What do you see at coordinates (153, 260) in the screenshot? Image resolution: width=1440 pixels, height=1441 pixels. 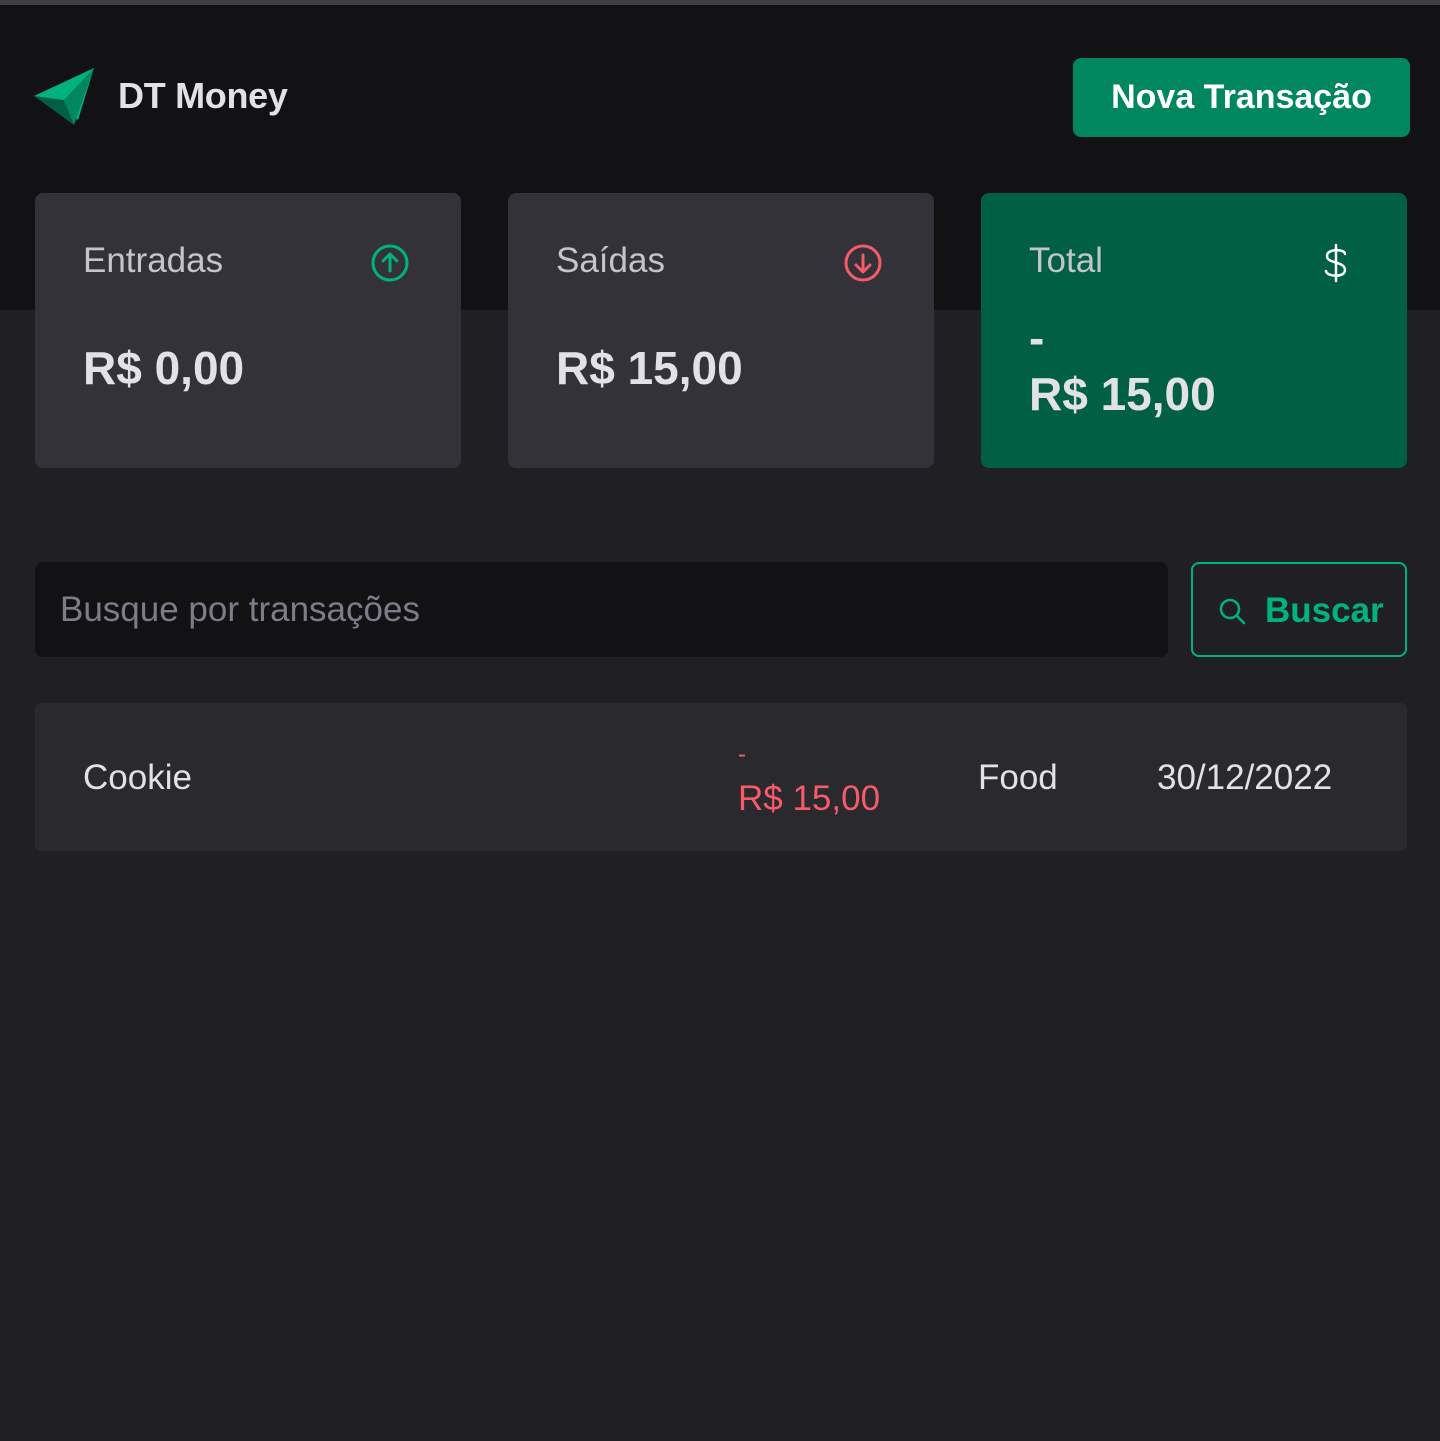 I see `income-label: Entradas` at bounding box center [153, 260].